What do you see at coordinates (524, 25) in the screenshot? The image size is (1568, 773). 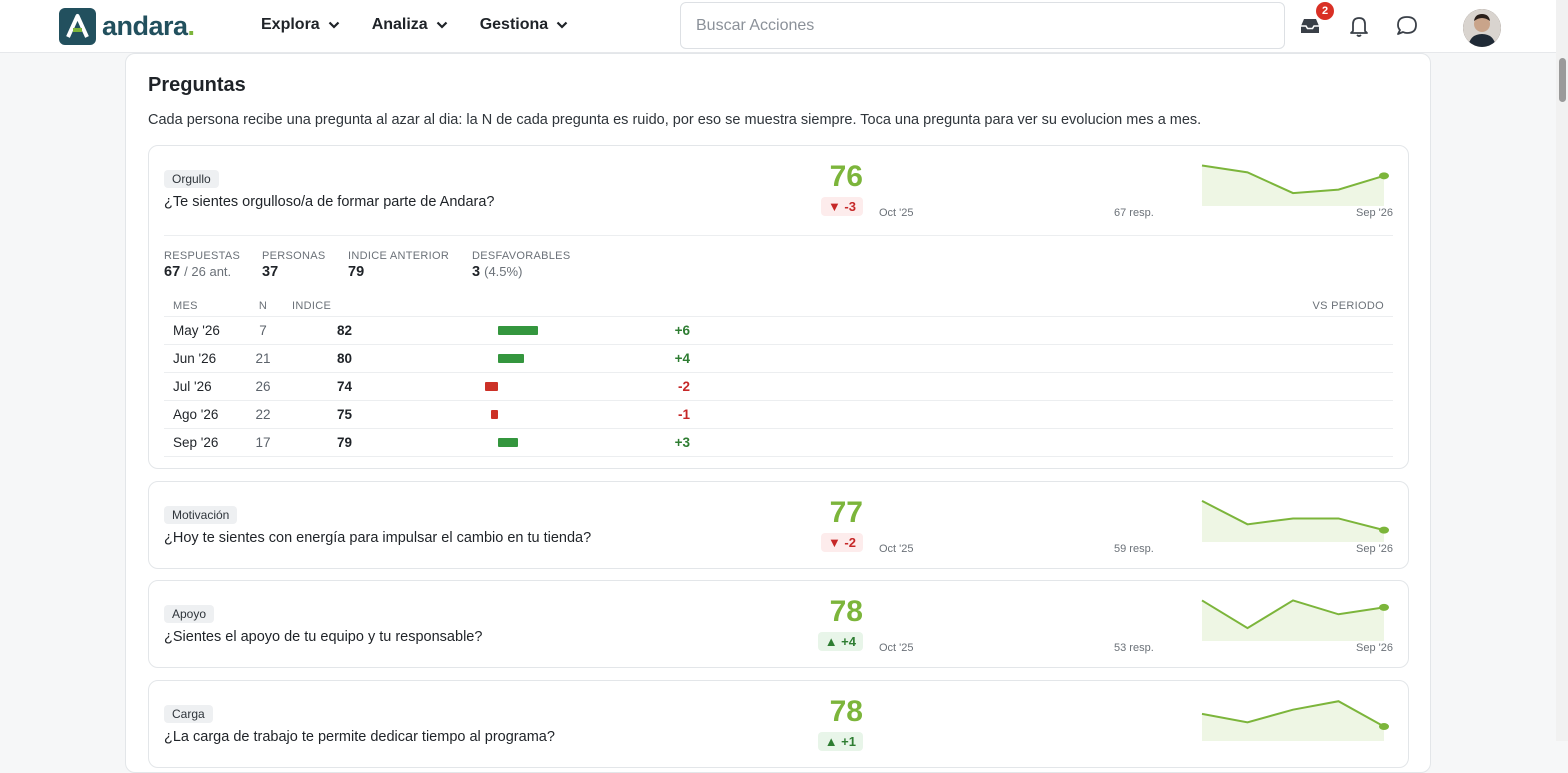 I see `nav-gestiona: Gestiona` at bounding box center [524, 25].